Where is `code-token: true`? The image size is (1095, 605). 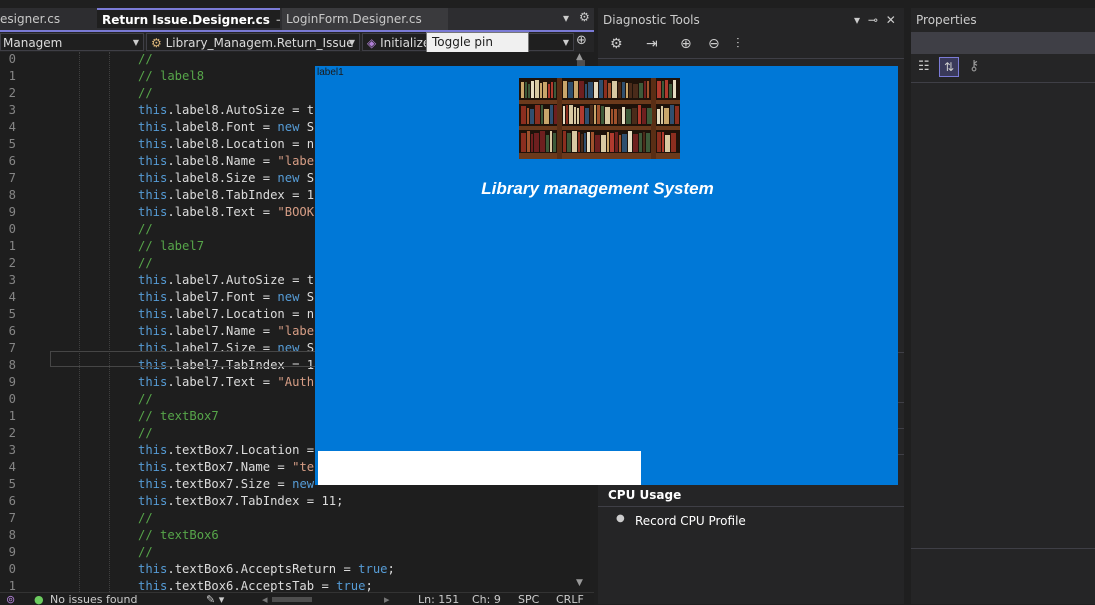 code-token: true is located at coordinates (373, 569).